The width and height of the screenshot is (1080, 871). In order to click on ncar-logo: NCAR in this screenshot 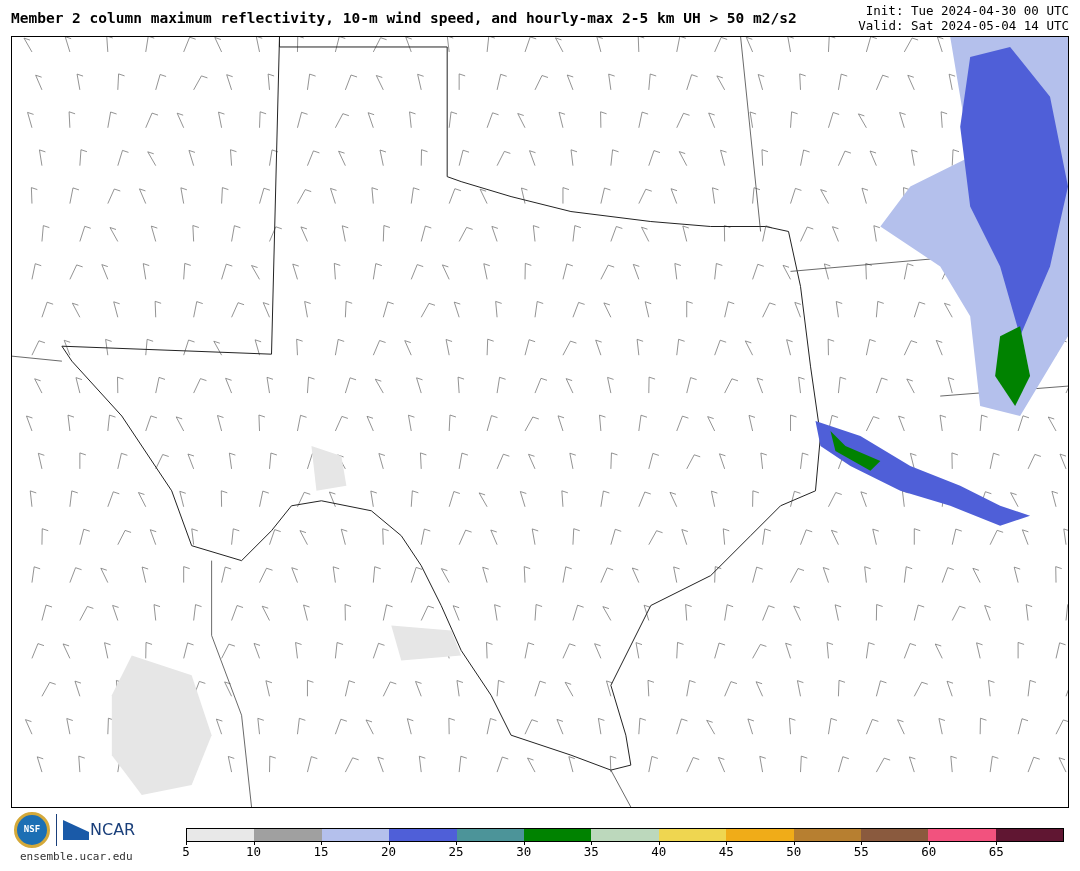, I will do `click(99, 830)`.